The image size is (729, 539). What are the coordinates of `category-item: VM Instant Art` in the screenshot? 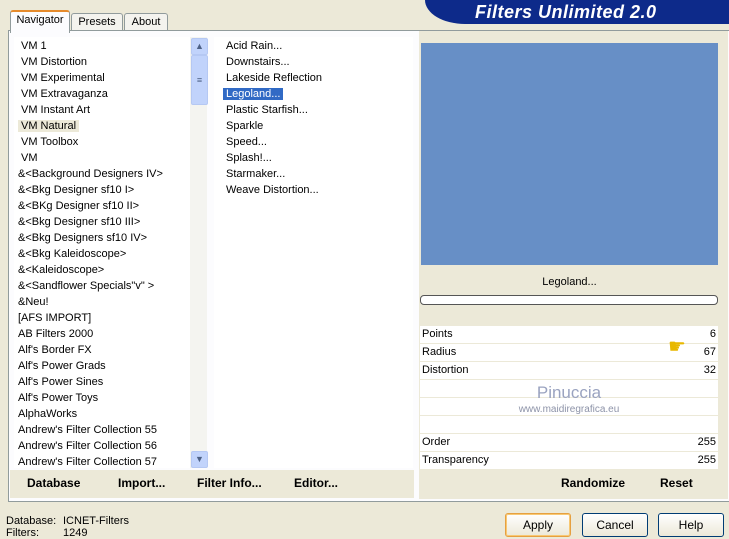 It's located at (102, 110).